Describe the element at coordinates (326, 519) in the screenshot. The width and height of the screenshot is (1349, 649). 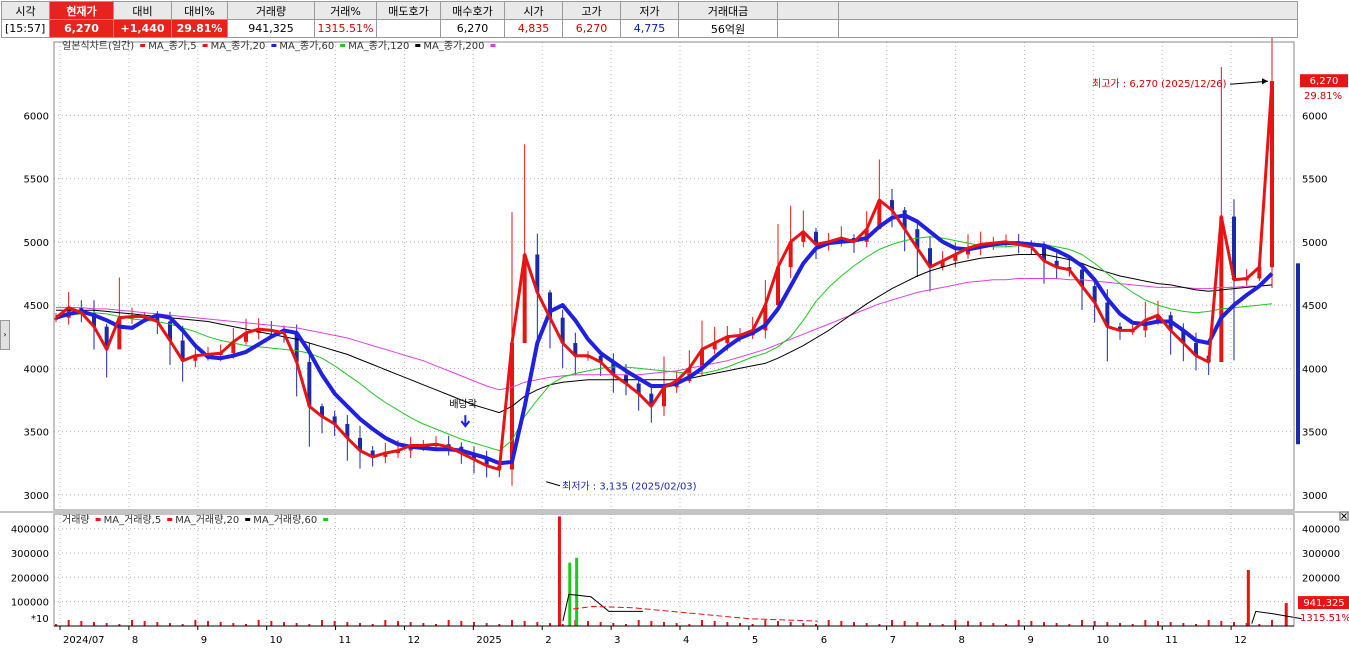
I see `volume-legend-swatch-last` at that location.